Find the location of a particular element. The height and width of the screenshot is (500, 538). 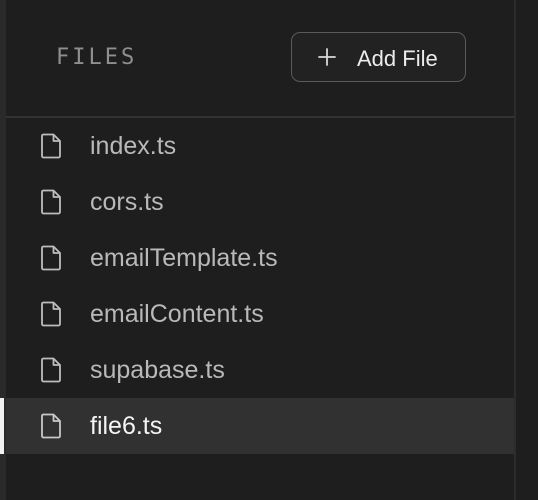

files-title: FILES is located at coordinates (97, 57).